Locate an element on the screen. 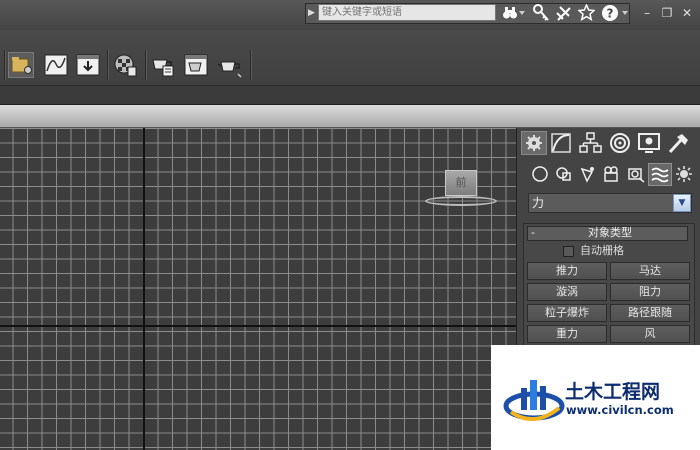 The width and height of the screenshot is (700, 450). lights-icon is located at coordinates (588, 174).